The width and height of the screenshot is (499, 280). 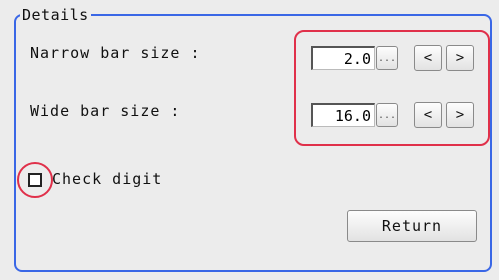 What do you see at coordinates (428, 58) in the screenshot?
I see `narrow-bar-size-decrement-button: <` at bounding box center [428, 58].